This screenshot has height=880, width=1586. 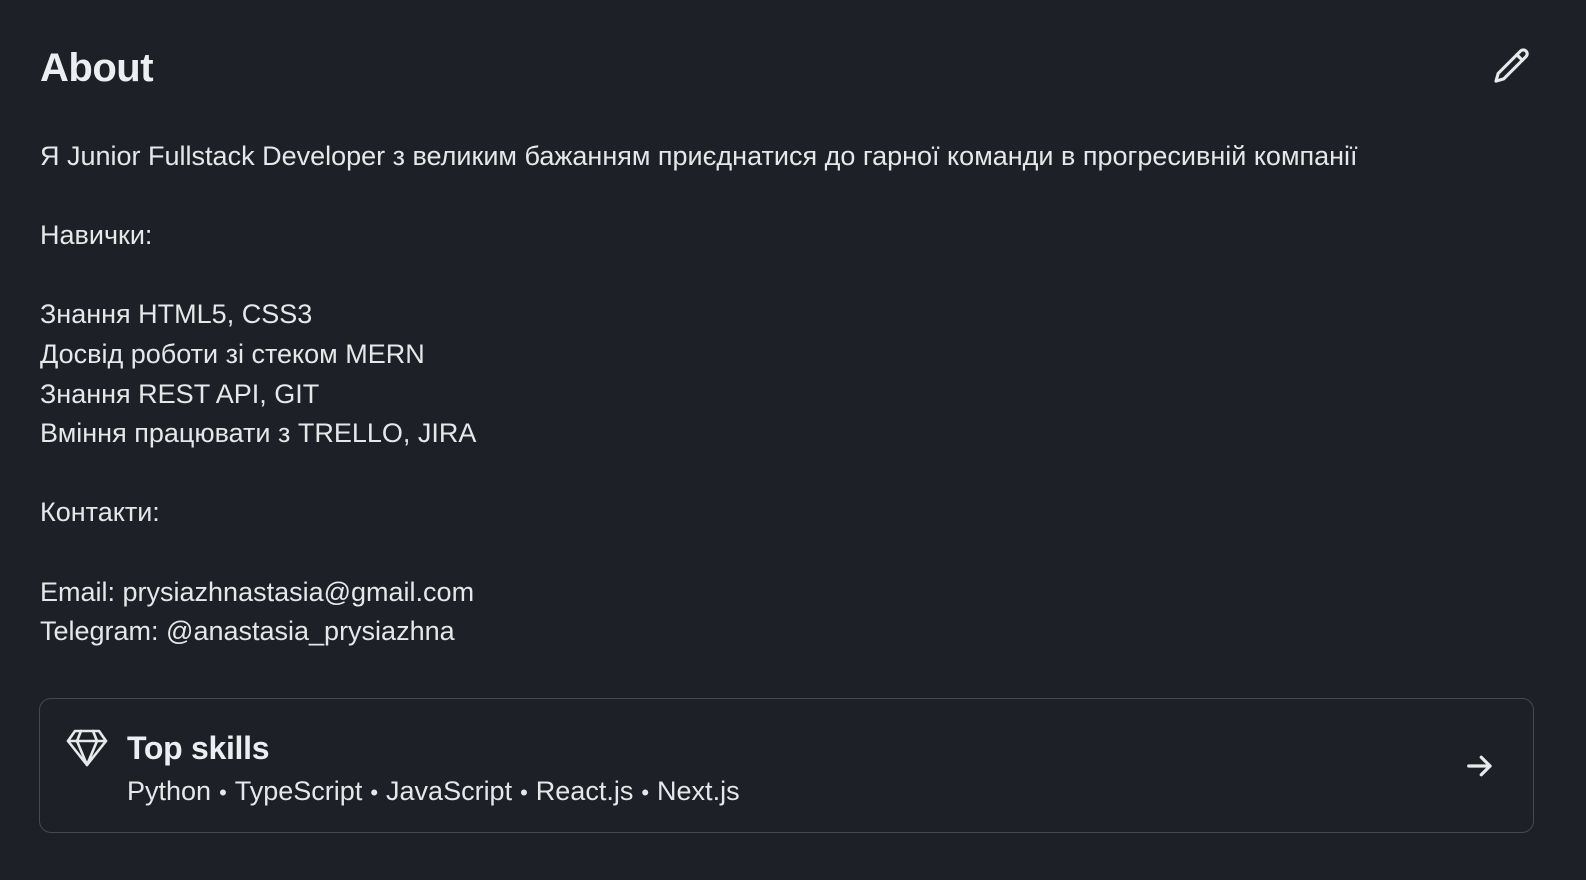 I want to click on skill-line: Знання HTML5, CSS3, so click(x=176, y=314).